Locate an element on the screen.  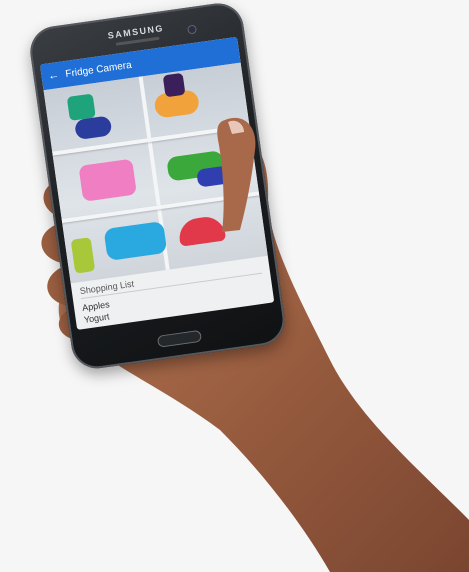
berry-bowl is located at coordinates (93, 128).